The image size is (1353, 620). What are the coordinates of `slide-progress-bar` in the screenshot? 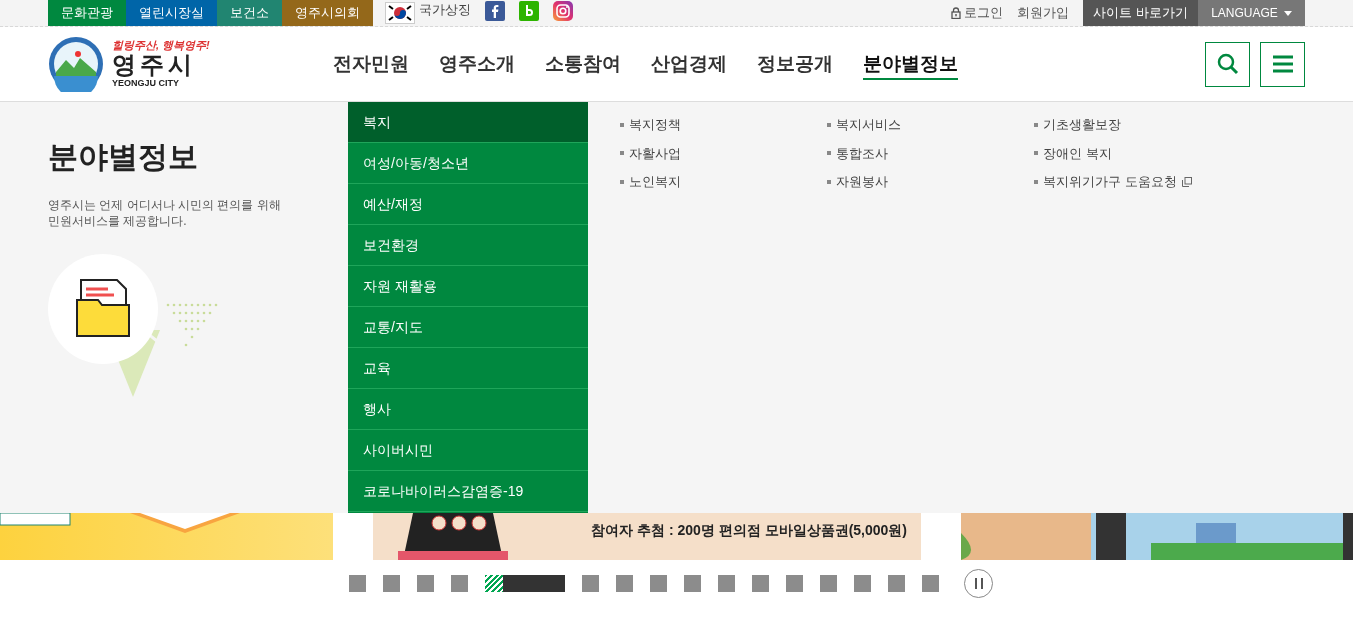 It's located at (525, 583).